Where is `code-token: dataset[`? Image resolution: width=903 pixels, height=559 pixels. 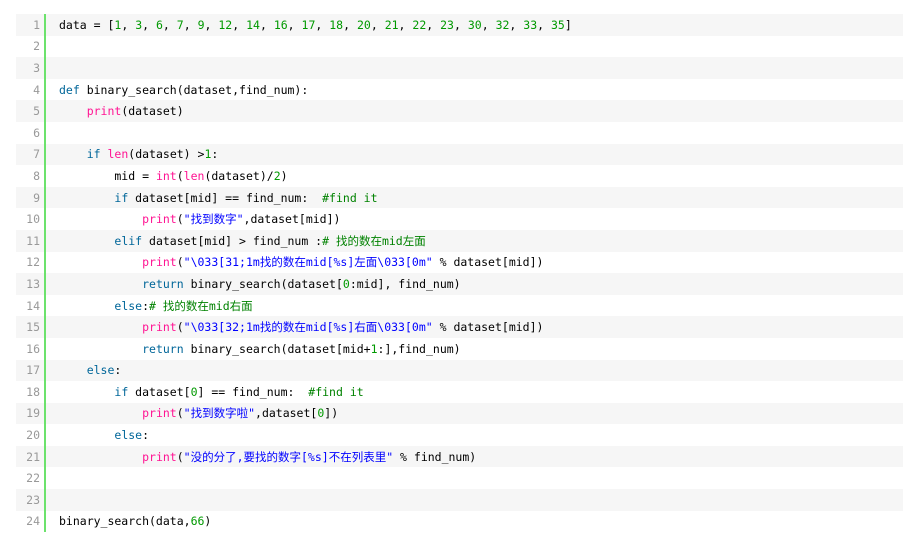
code-token: dataset[ is located at coordinates (159, 391).